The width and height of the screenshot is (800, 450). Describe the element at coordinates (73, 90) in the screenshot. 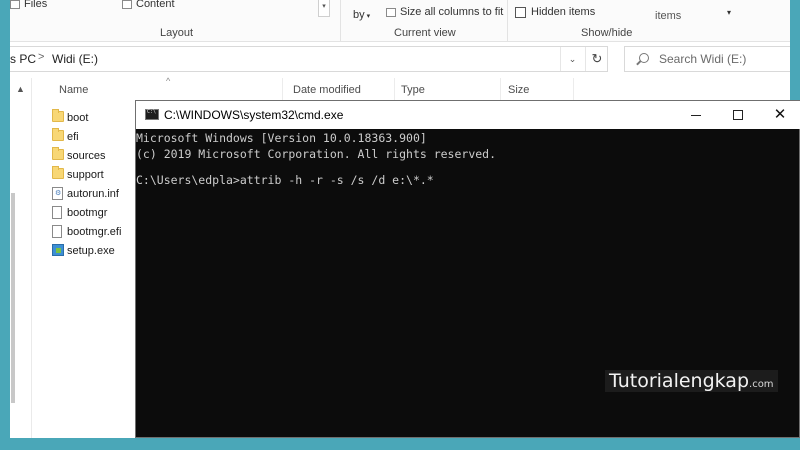

I see `column-header-name: Name` at that location.